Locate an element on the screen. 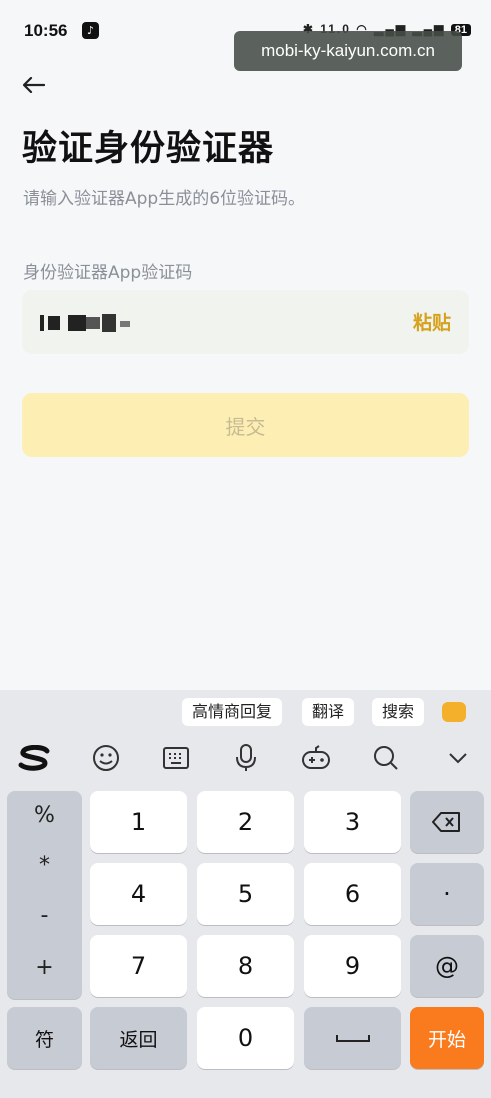 This screenshot has height=1098, width=491. symbol-key: * is located at coordinates (44, 865).